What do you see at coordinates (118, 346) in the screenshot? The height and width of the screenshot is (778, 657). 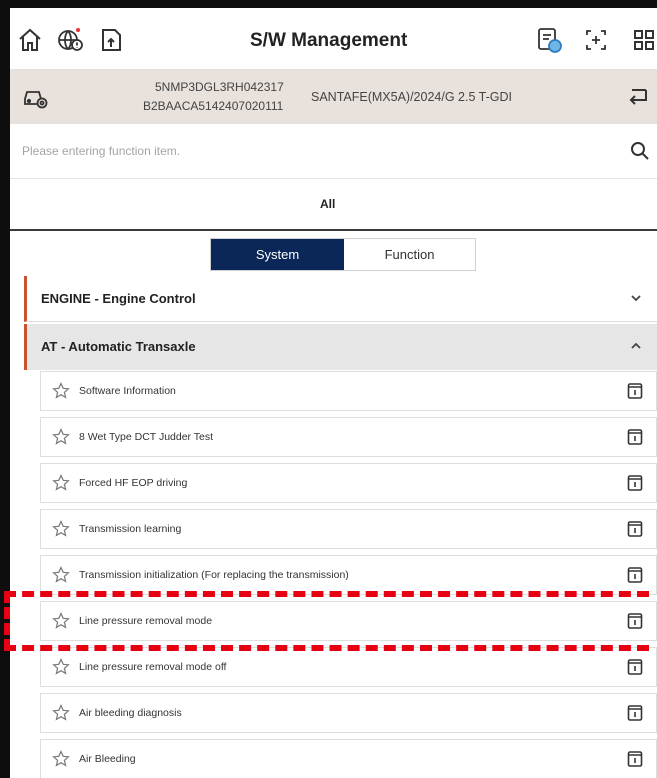 I see `group-label: AT - Automatic Transaxle` at bounding box center [118, 346].